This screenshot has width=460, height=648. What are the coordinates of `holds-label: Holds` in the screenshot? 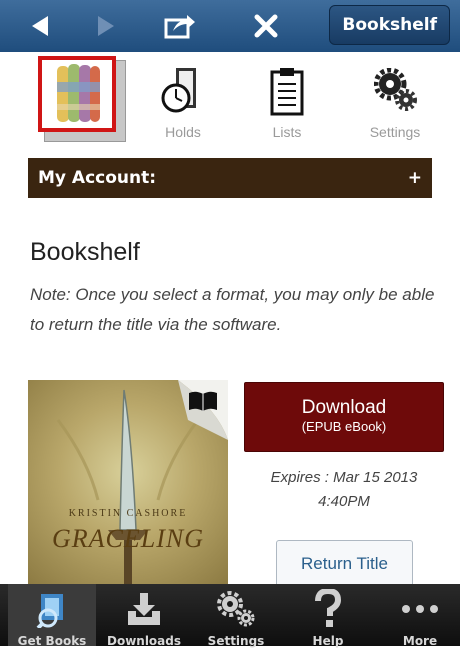 It's located at (183, 132).